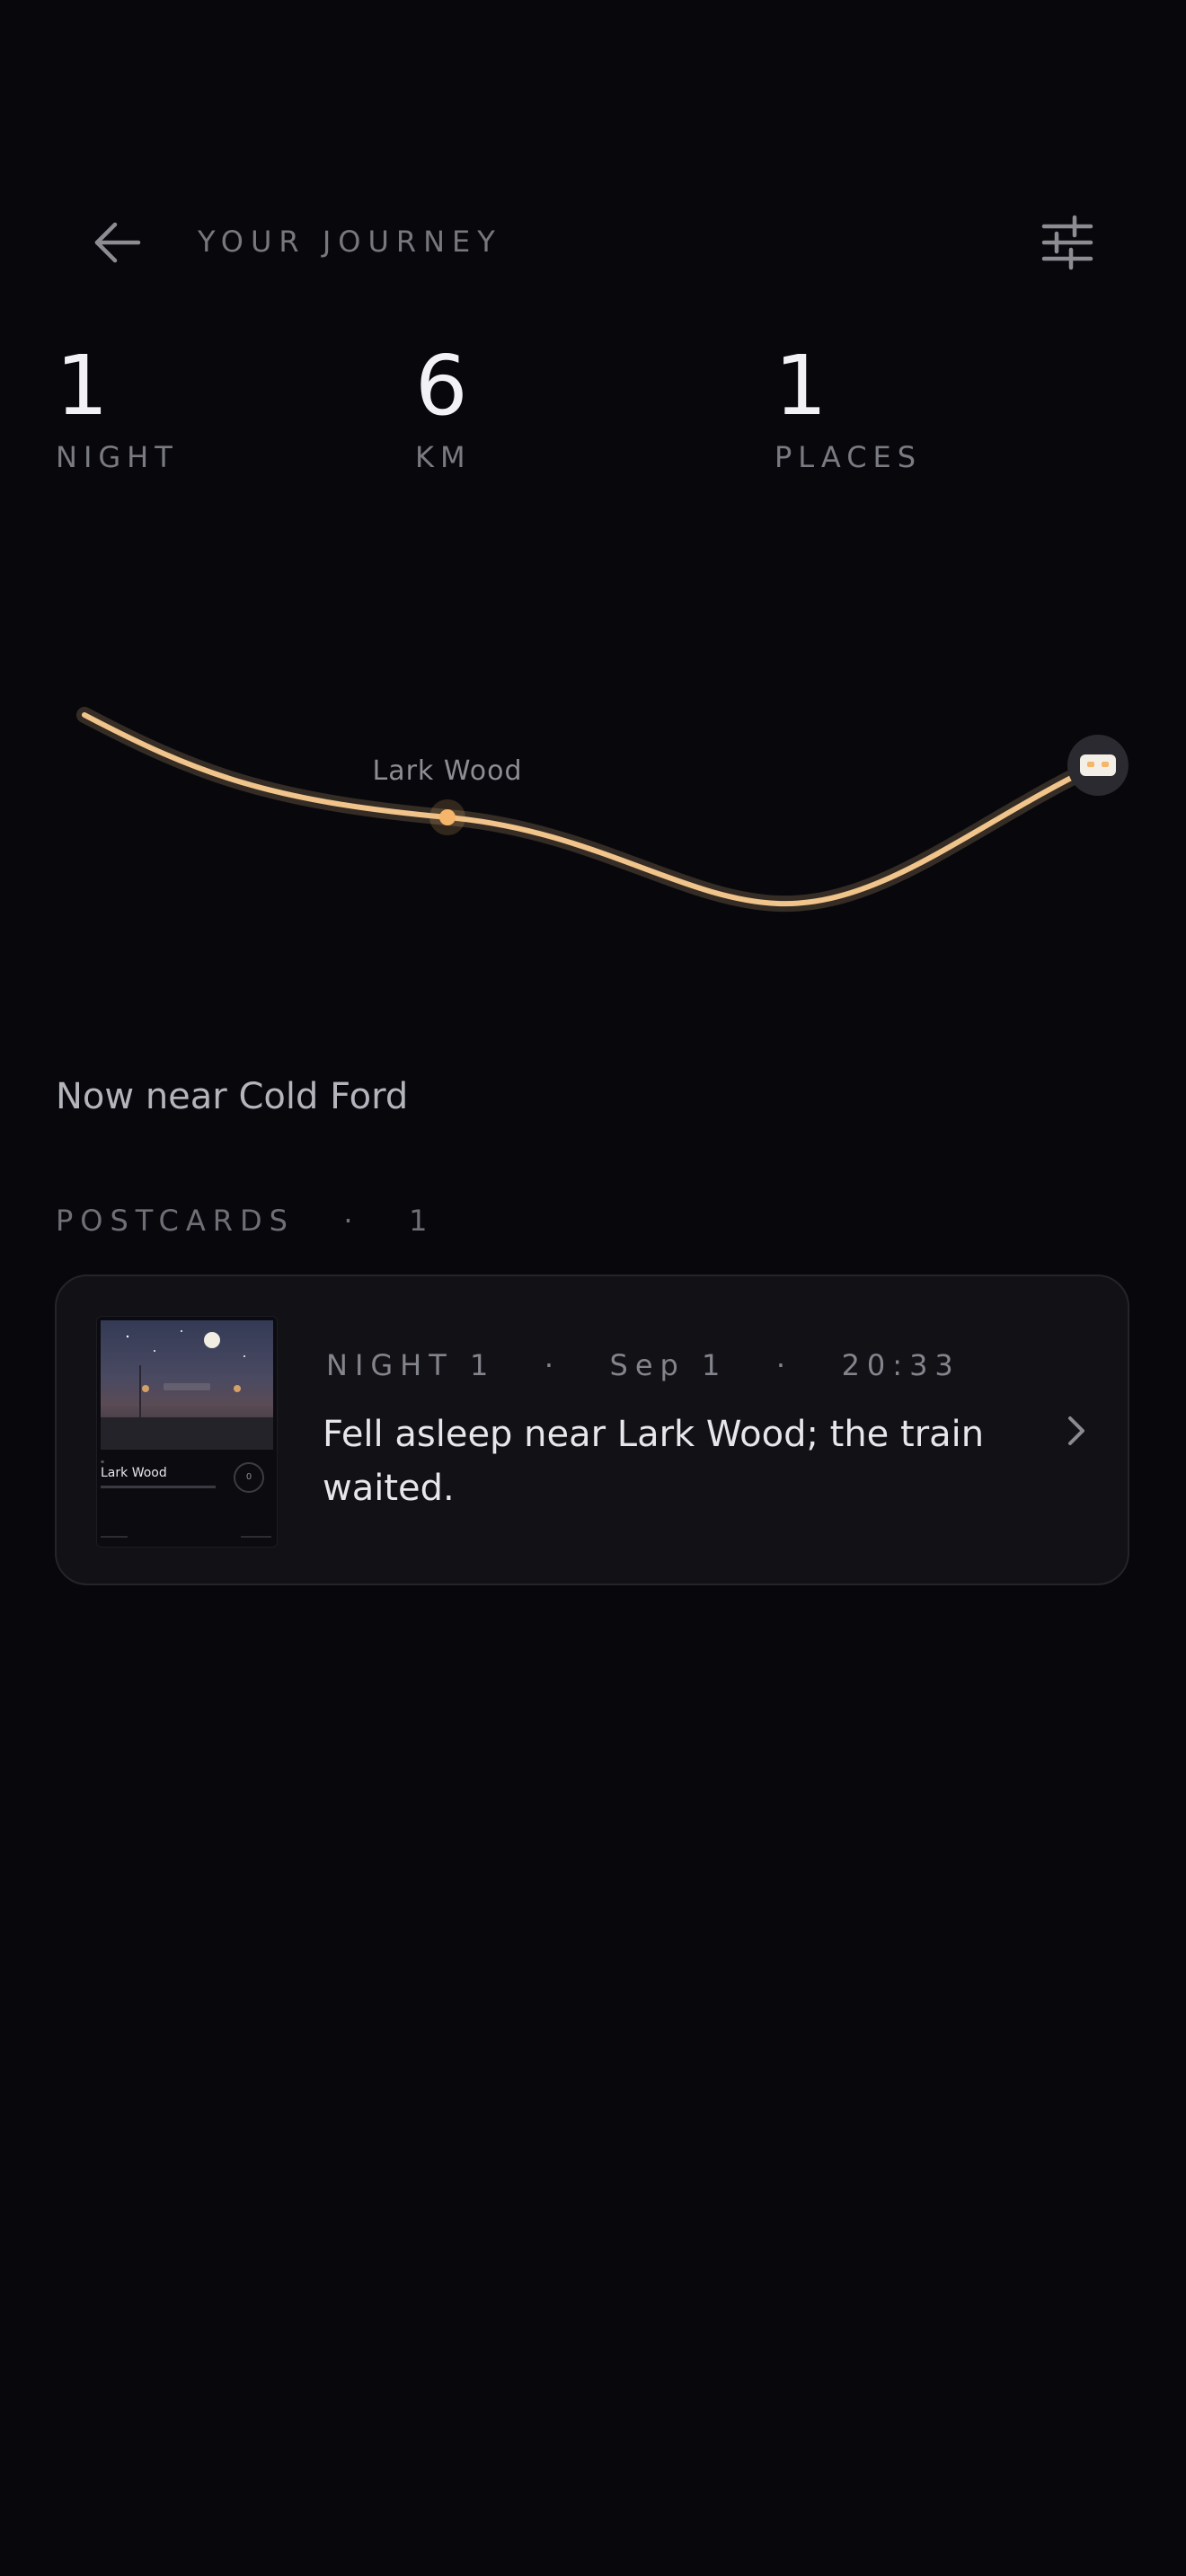 This screenshot has width=1186, height=2576. Describe the element at coordinates (448, 771) in the screenshot. I see `place-label: Lark Wood` at that location.